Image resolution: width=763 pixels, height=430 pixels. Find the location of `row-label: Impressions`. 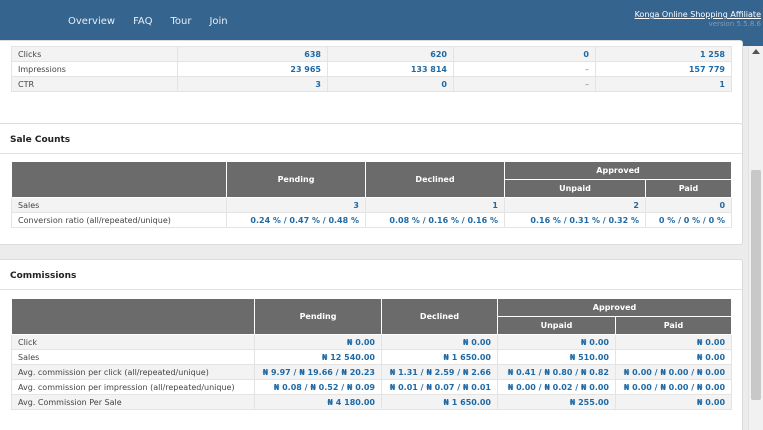

row-label: Impressions is located at coordinates (94, 69).